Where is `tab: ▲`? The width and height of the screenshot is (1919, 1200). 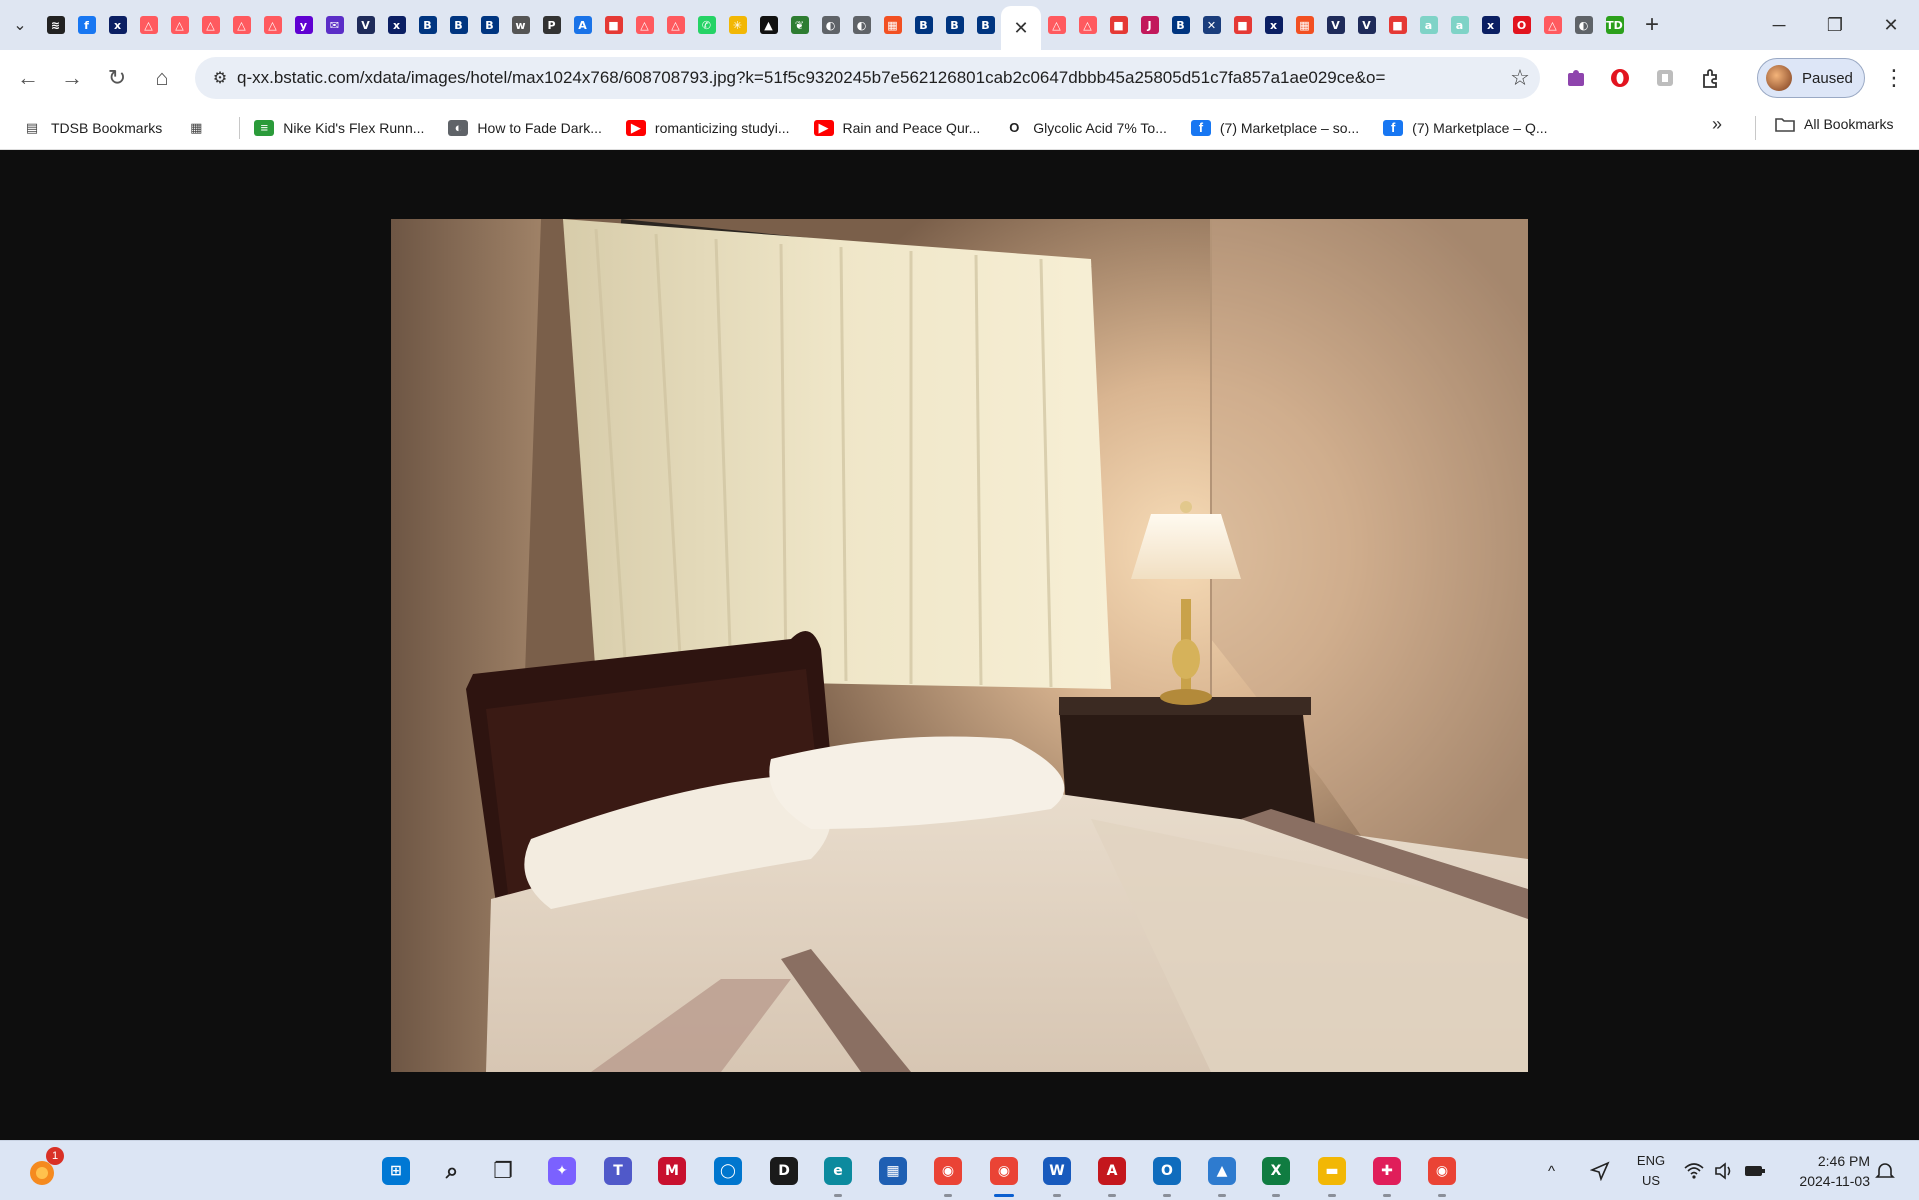
tab: ▲ is located at coordinates (768, 25).